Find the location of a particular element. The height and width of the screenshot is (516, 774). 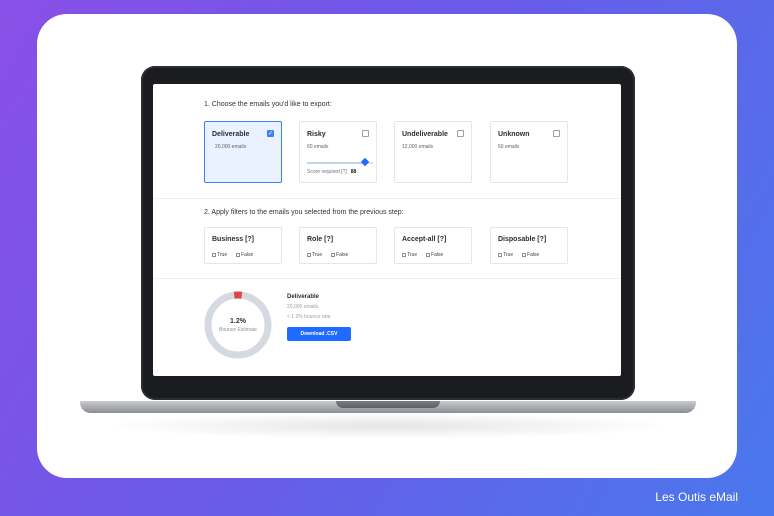

download-csv-button: Download .CSV is located at coordinates (319, 334).